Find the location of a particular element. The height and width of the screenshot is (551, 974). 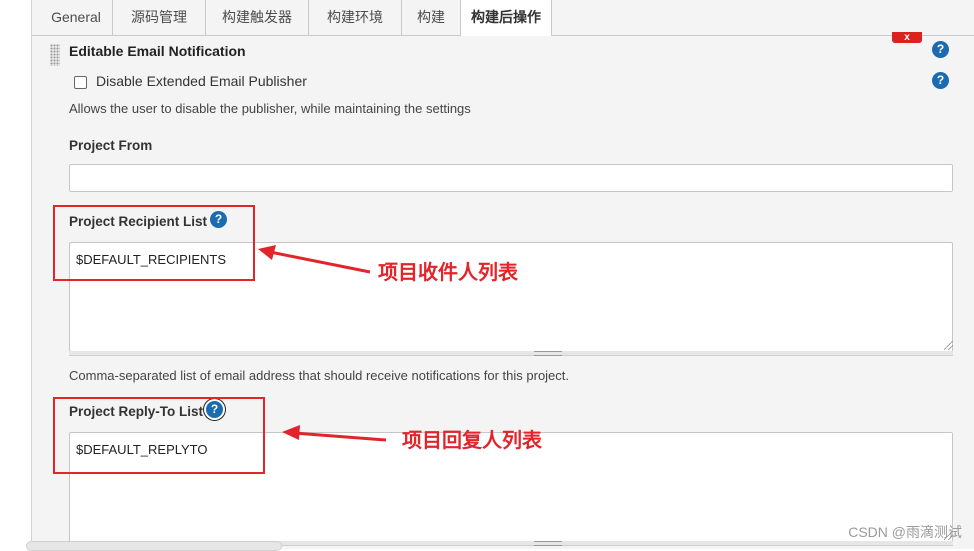

recipient-arrow-icon is located at coordinates (314, 259).